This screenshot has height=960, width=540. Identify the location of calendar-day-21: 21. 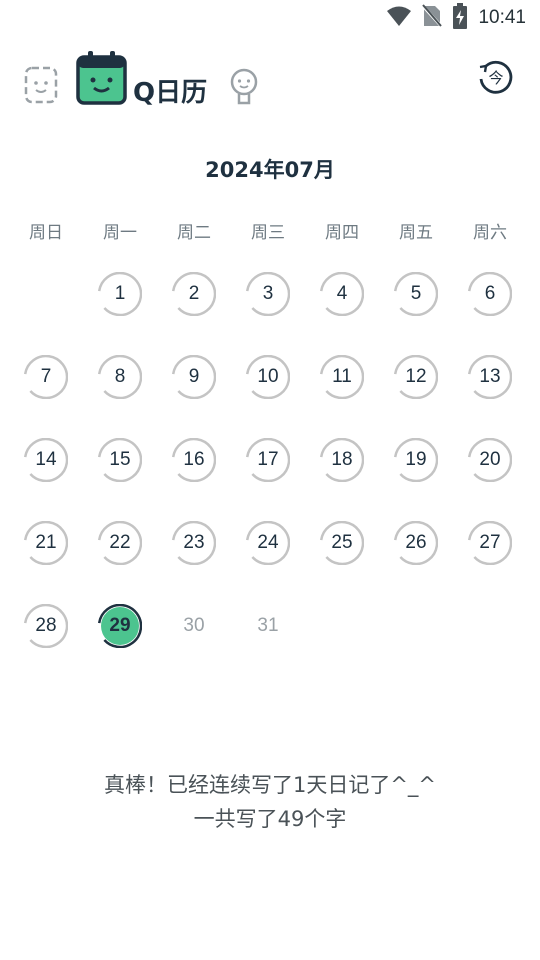
(46, 543).